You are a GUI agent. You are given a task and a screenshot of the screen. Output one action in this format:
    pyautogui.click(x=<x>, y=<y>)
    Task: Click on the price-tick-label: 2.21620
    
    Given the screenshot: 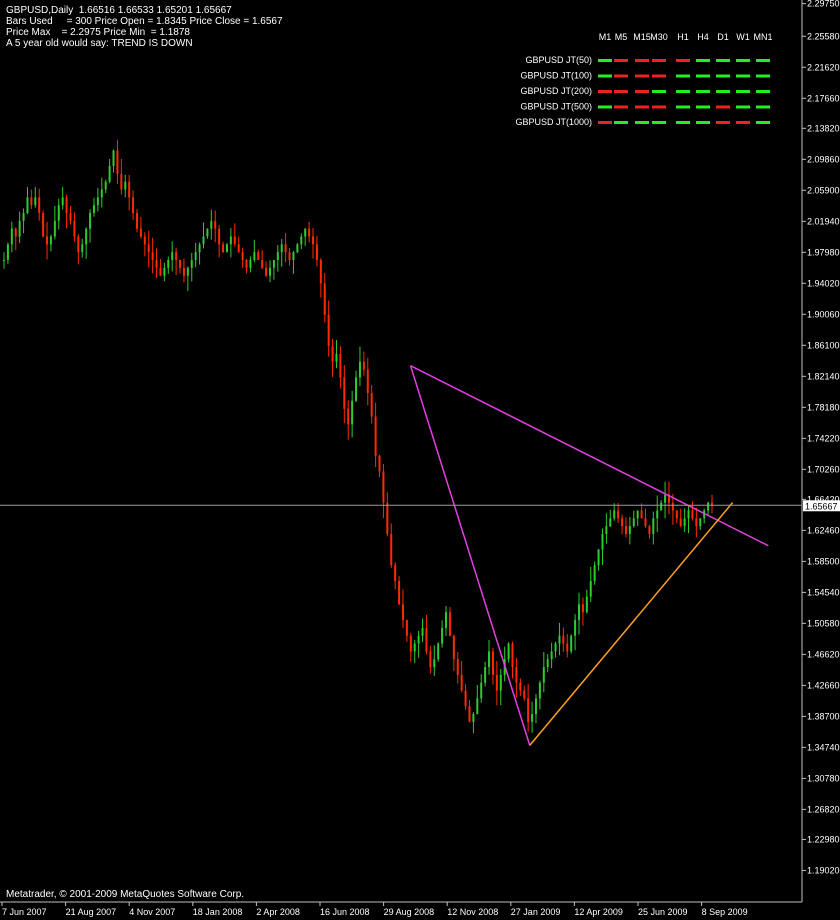 What is the action you would take?
    pyautogui.click(x=823, y=67)
    